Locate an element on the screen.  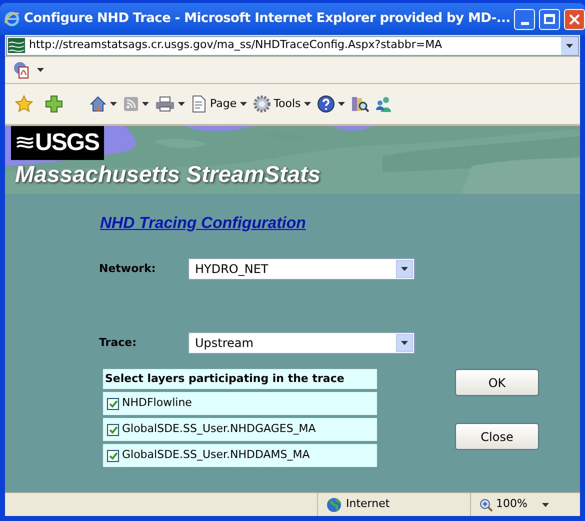
browser-logo-icon is located at coordinates (12, 19).